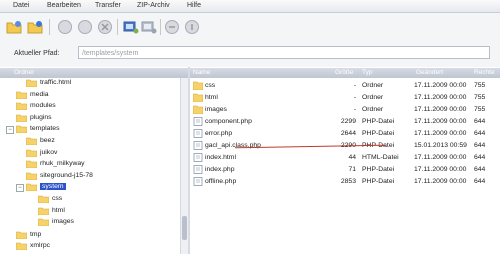  Describe the element at coordinates (64, 5) in the screenshot. I see `menu-bearbeiten: Bearbeiten` at that location.